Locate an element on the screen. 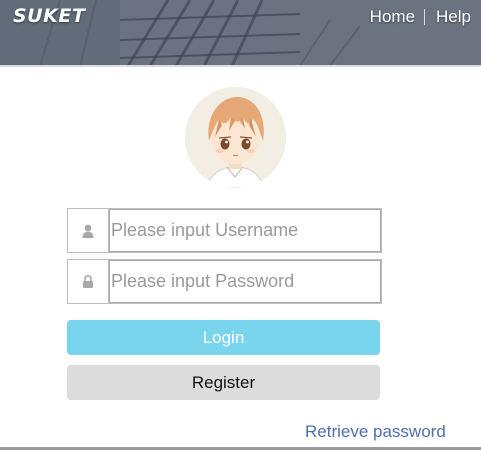 This screenshot has height=450, width=481. avatar is located at coordinates (235, 137).